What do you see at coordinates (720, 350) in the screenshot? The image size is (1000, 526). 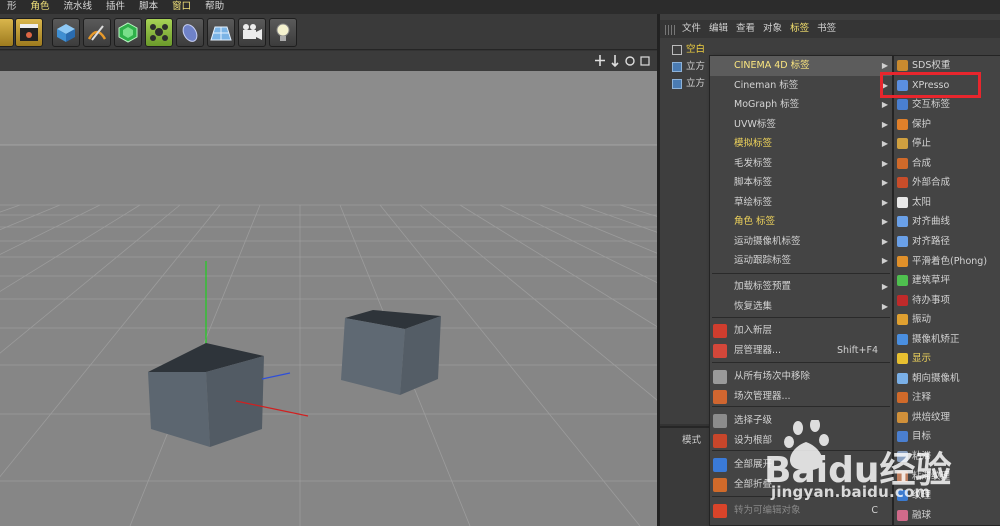 I see `layer-manager-icon` at bounding box center [720, 350].